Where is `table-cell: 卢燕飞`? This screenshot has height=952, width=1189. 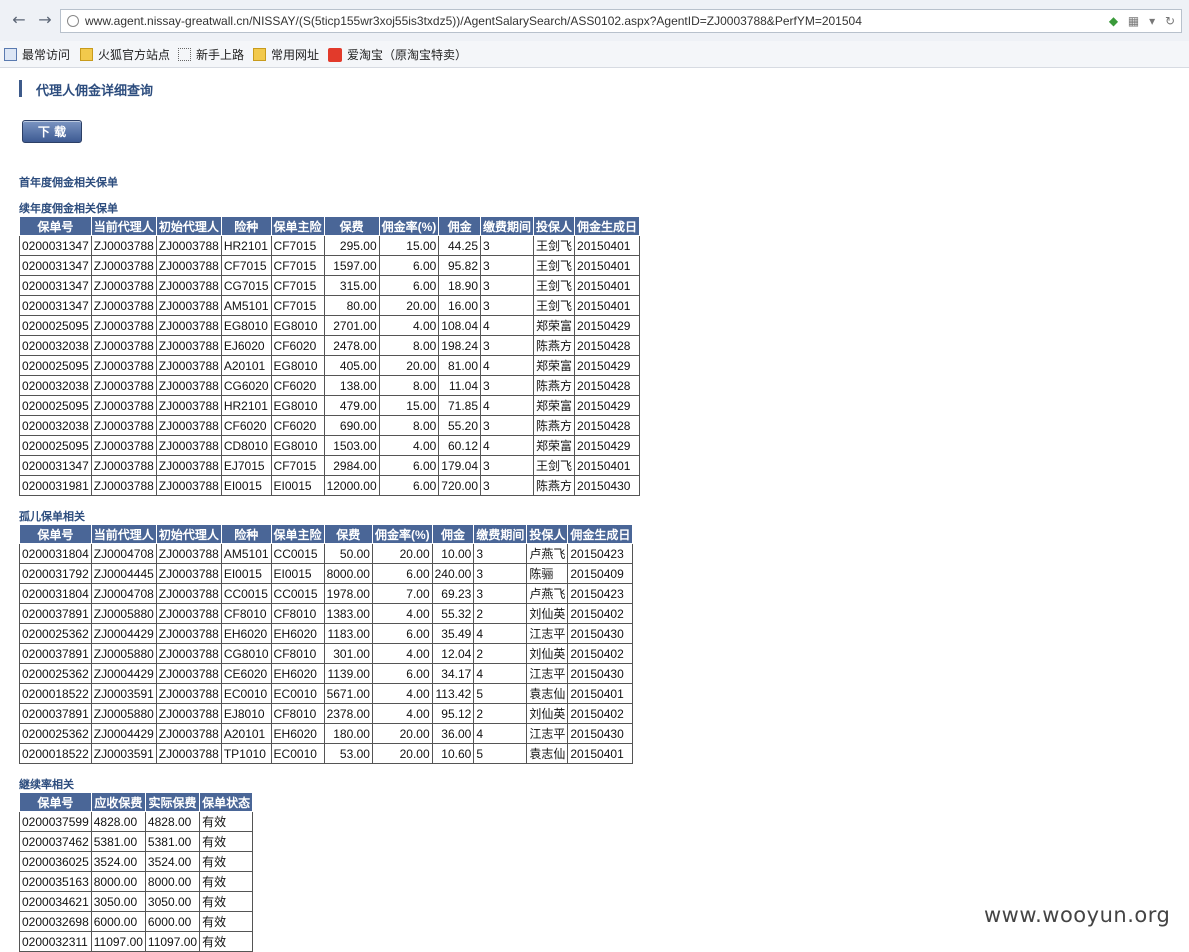
table-cell: 卢燕飞 is located at coordinates (547, 593).